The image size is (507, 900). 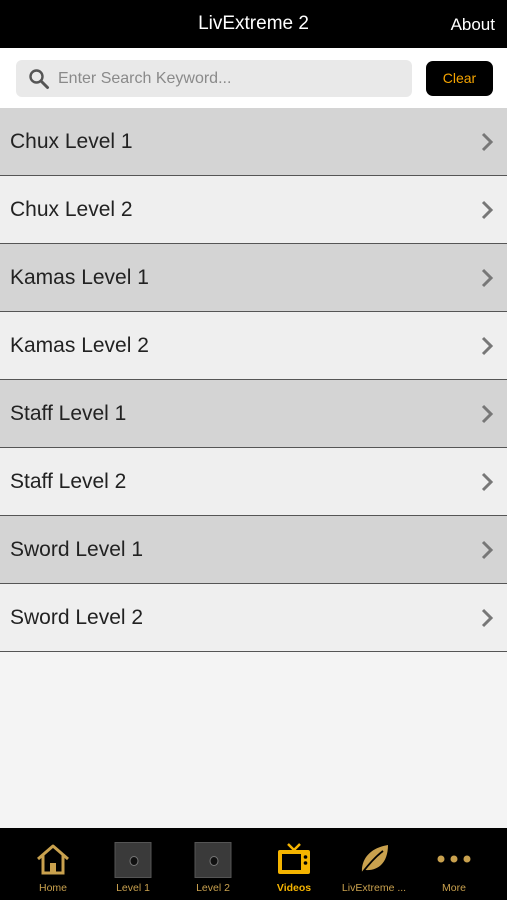 I want to click on tab-more: More, so click(x=454, y=864).